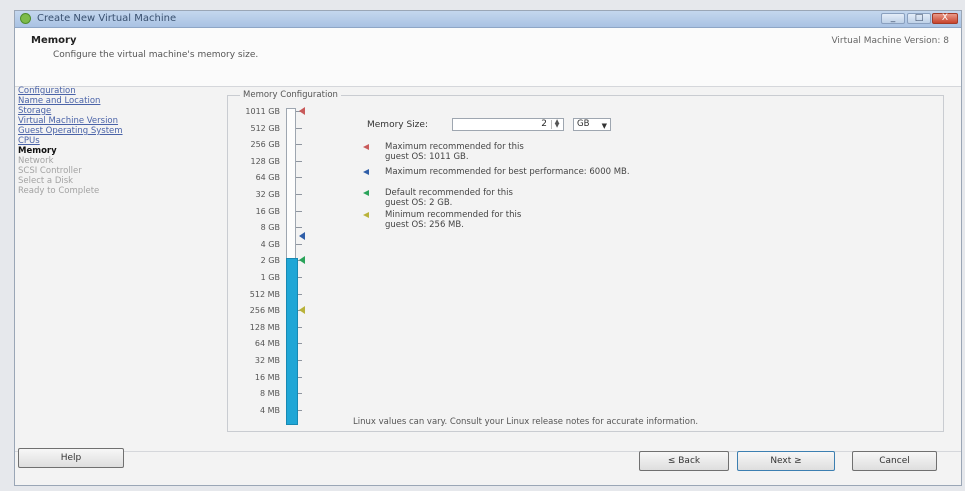 Image resolution: width=965 pixels, height=491 pixels. Describe the element at coordinates (269, 394) in the screenshot. I see `scale-label: 8 MB` at that location.